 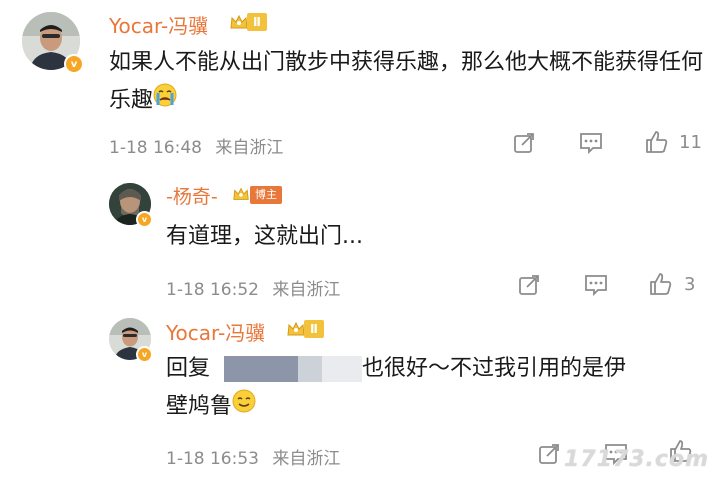 What do you see at coordinates (286, 369) in the screenshot?
I see `redacted-username` at bounding box center [286, 369].